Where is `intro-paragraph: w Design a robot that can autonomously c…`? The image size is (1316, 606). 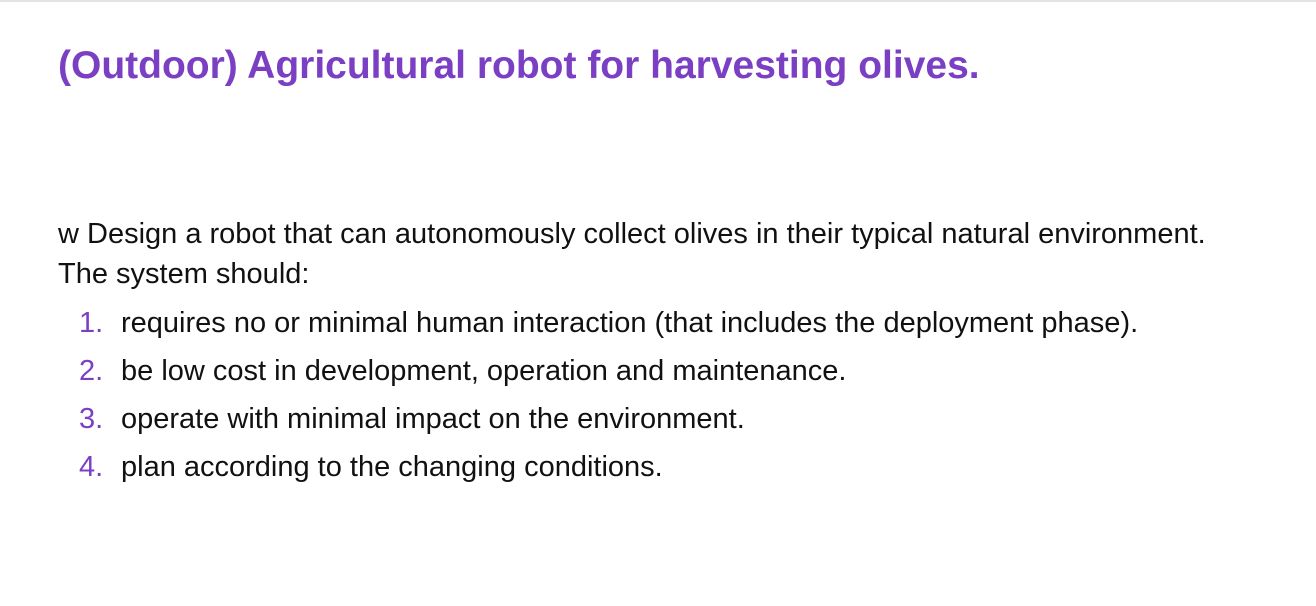
intro-paragraph: w Design a robot that can autonomously c… is located at coordinates (678, 254).